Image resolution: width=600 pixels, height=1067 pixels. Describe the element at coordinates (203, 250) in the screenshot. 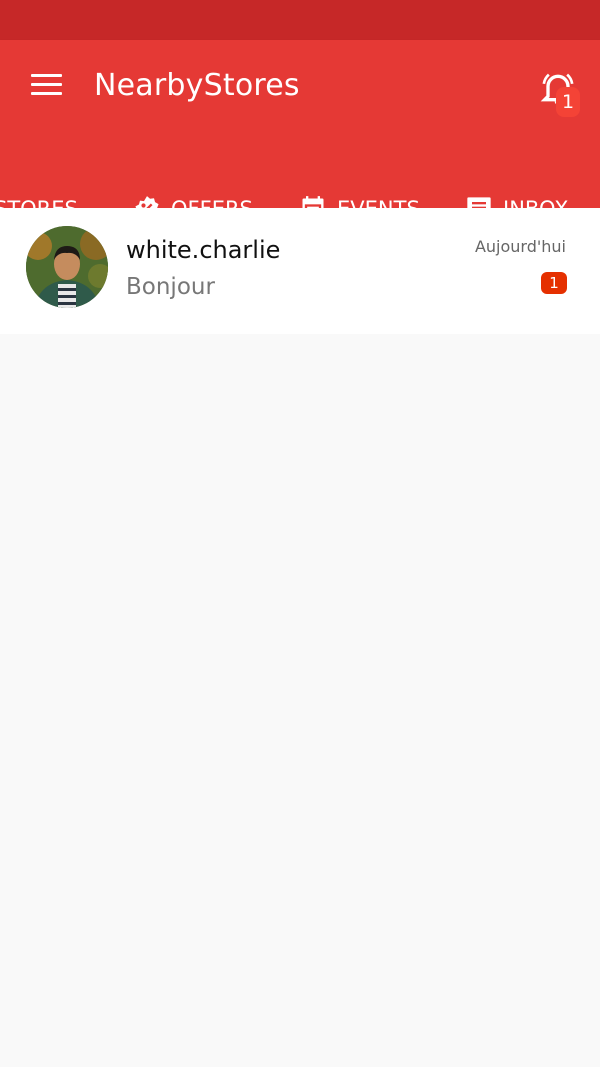

I see `conversation-name: white.charlie` at that location.